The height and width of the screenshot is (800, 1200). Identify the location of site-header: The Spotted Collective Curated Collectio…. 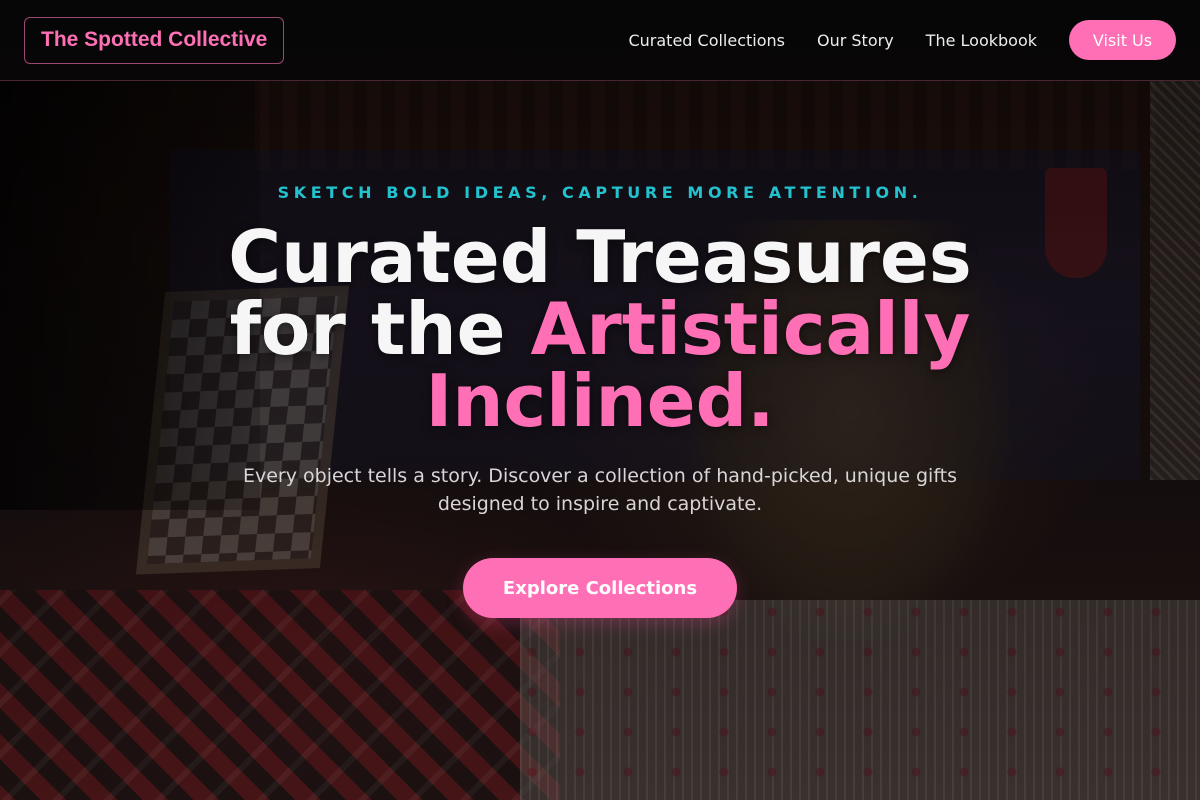
(600, 40).